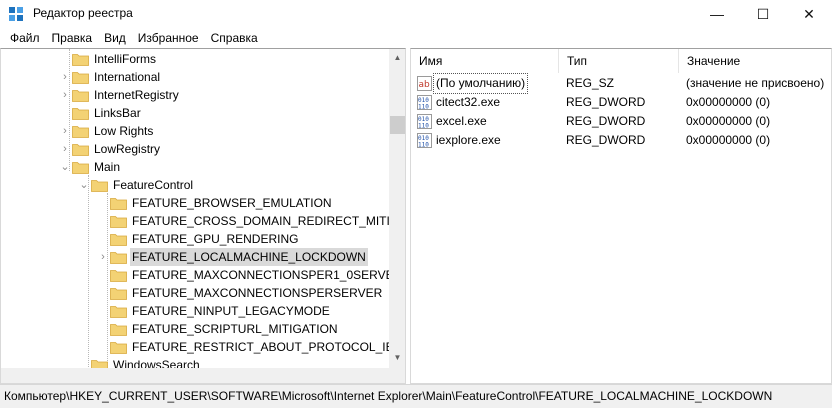  What do you see at coordinates (168, 38) in the screenshot?
I see `menu-favorites: Избранное` at bounding box center [168, 38].